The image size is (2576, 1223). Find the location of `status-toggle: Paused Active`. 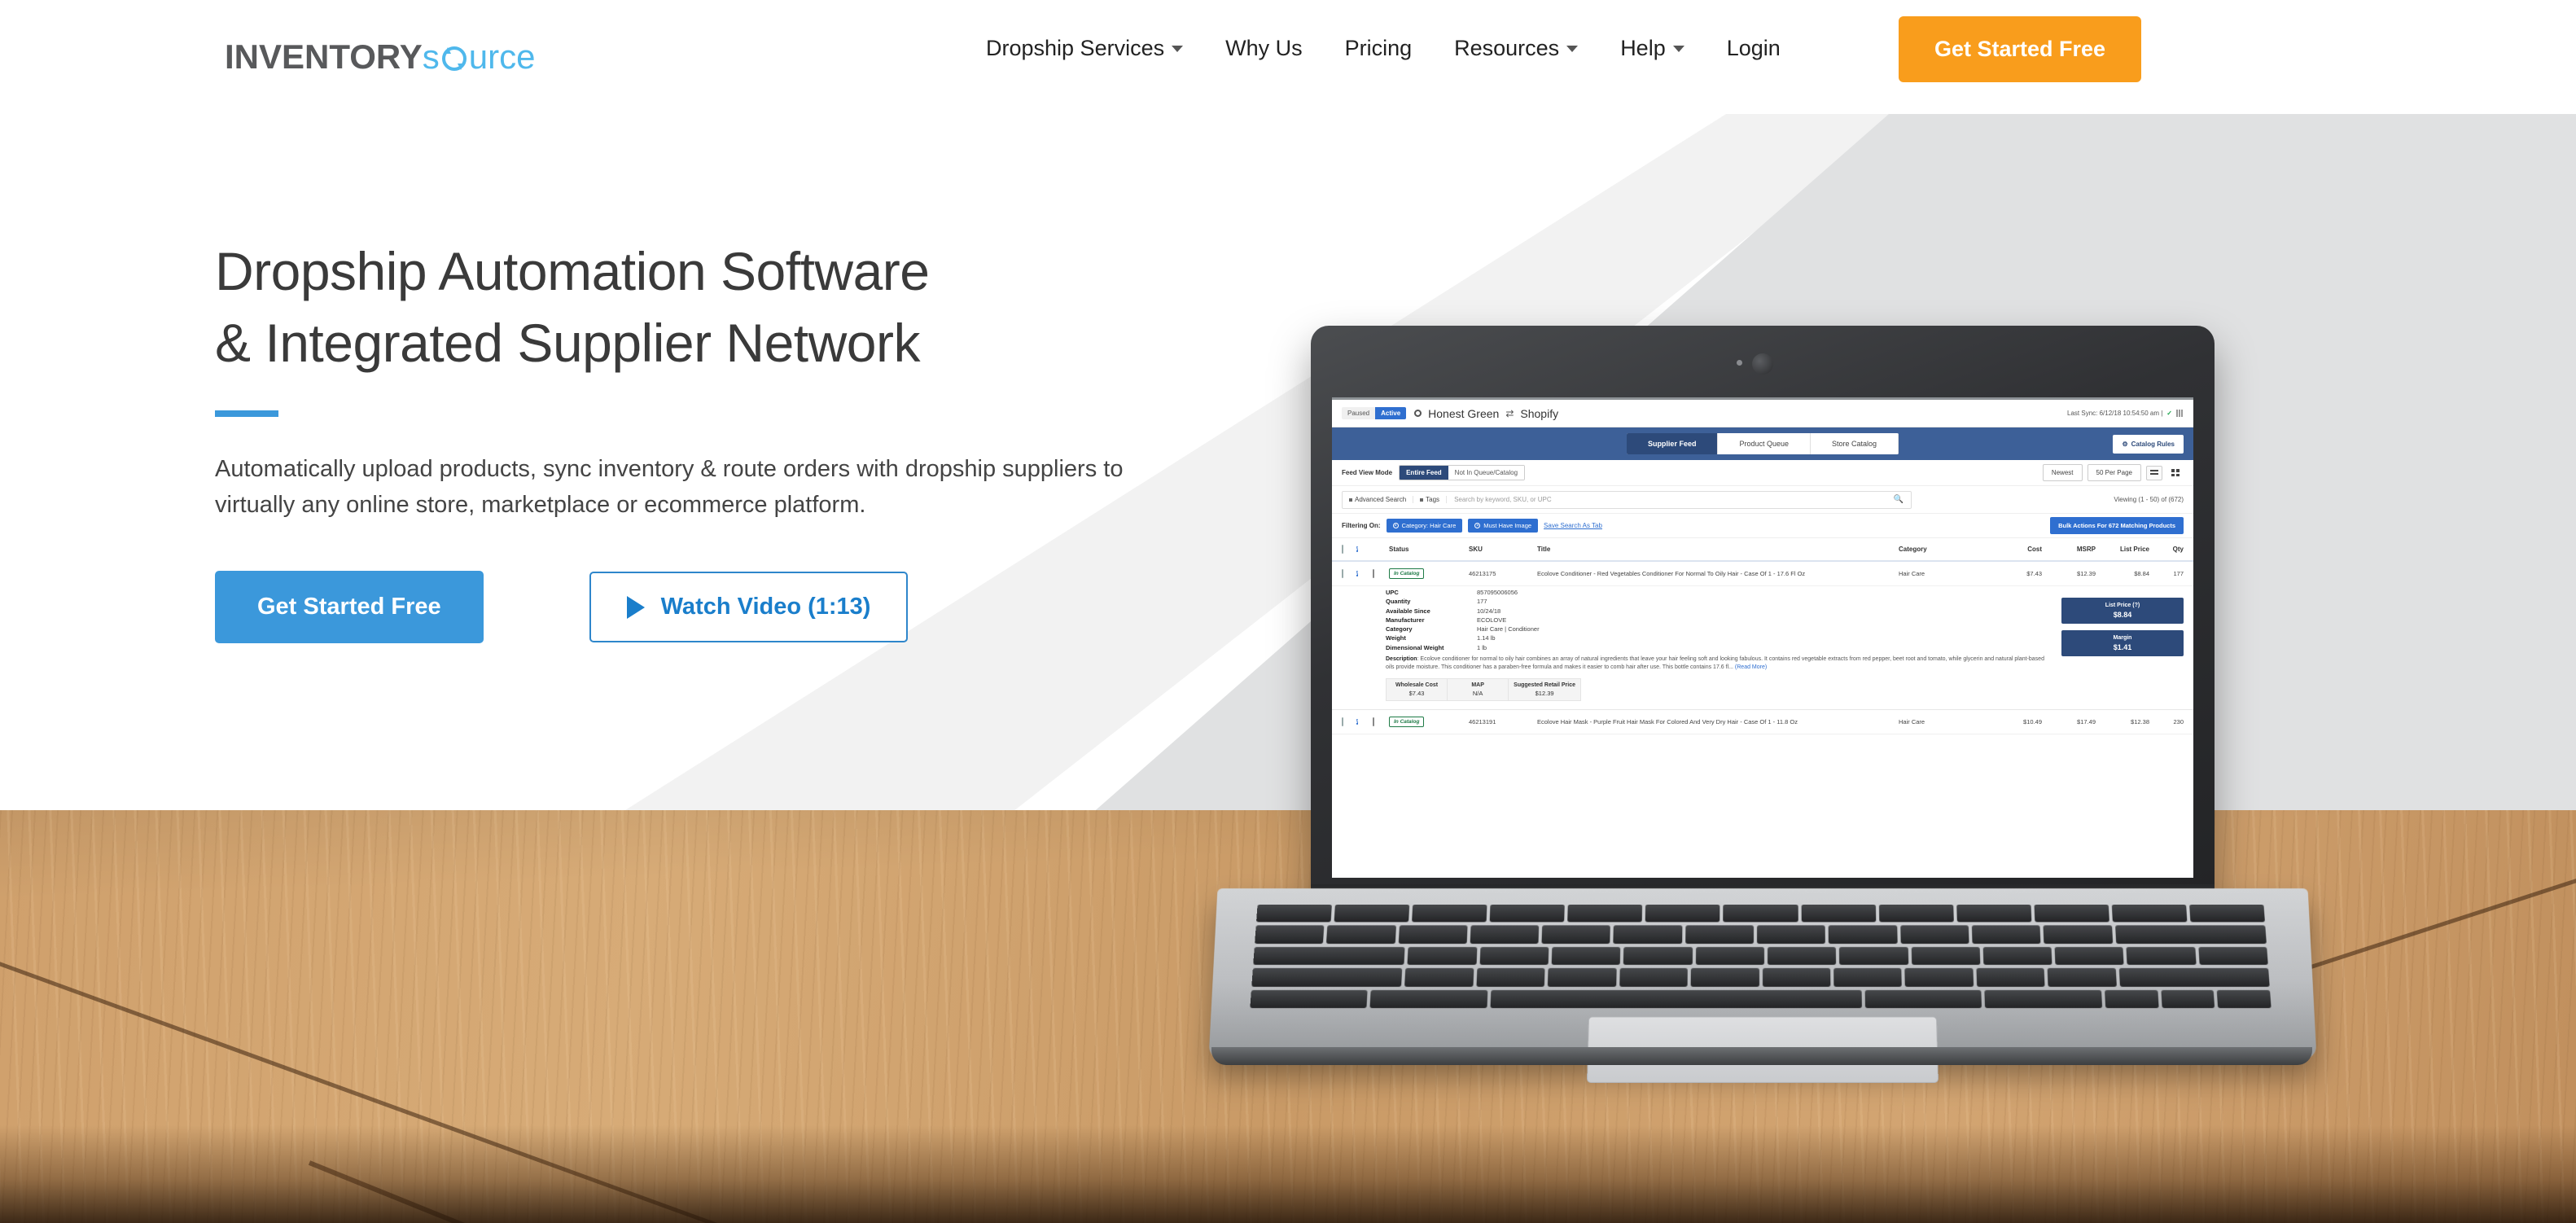

status-toggle: Paused Active is located at coordinates (1374, 413).